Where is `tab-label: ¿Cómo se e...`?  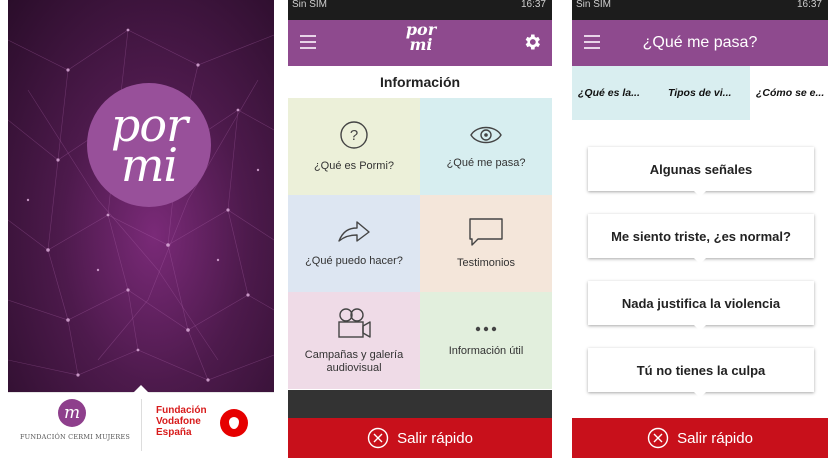
tab-label: ¿Cómo se e... is located at coordinates (790, 93).